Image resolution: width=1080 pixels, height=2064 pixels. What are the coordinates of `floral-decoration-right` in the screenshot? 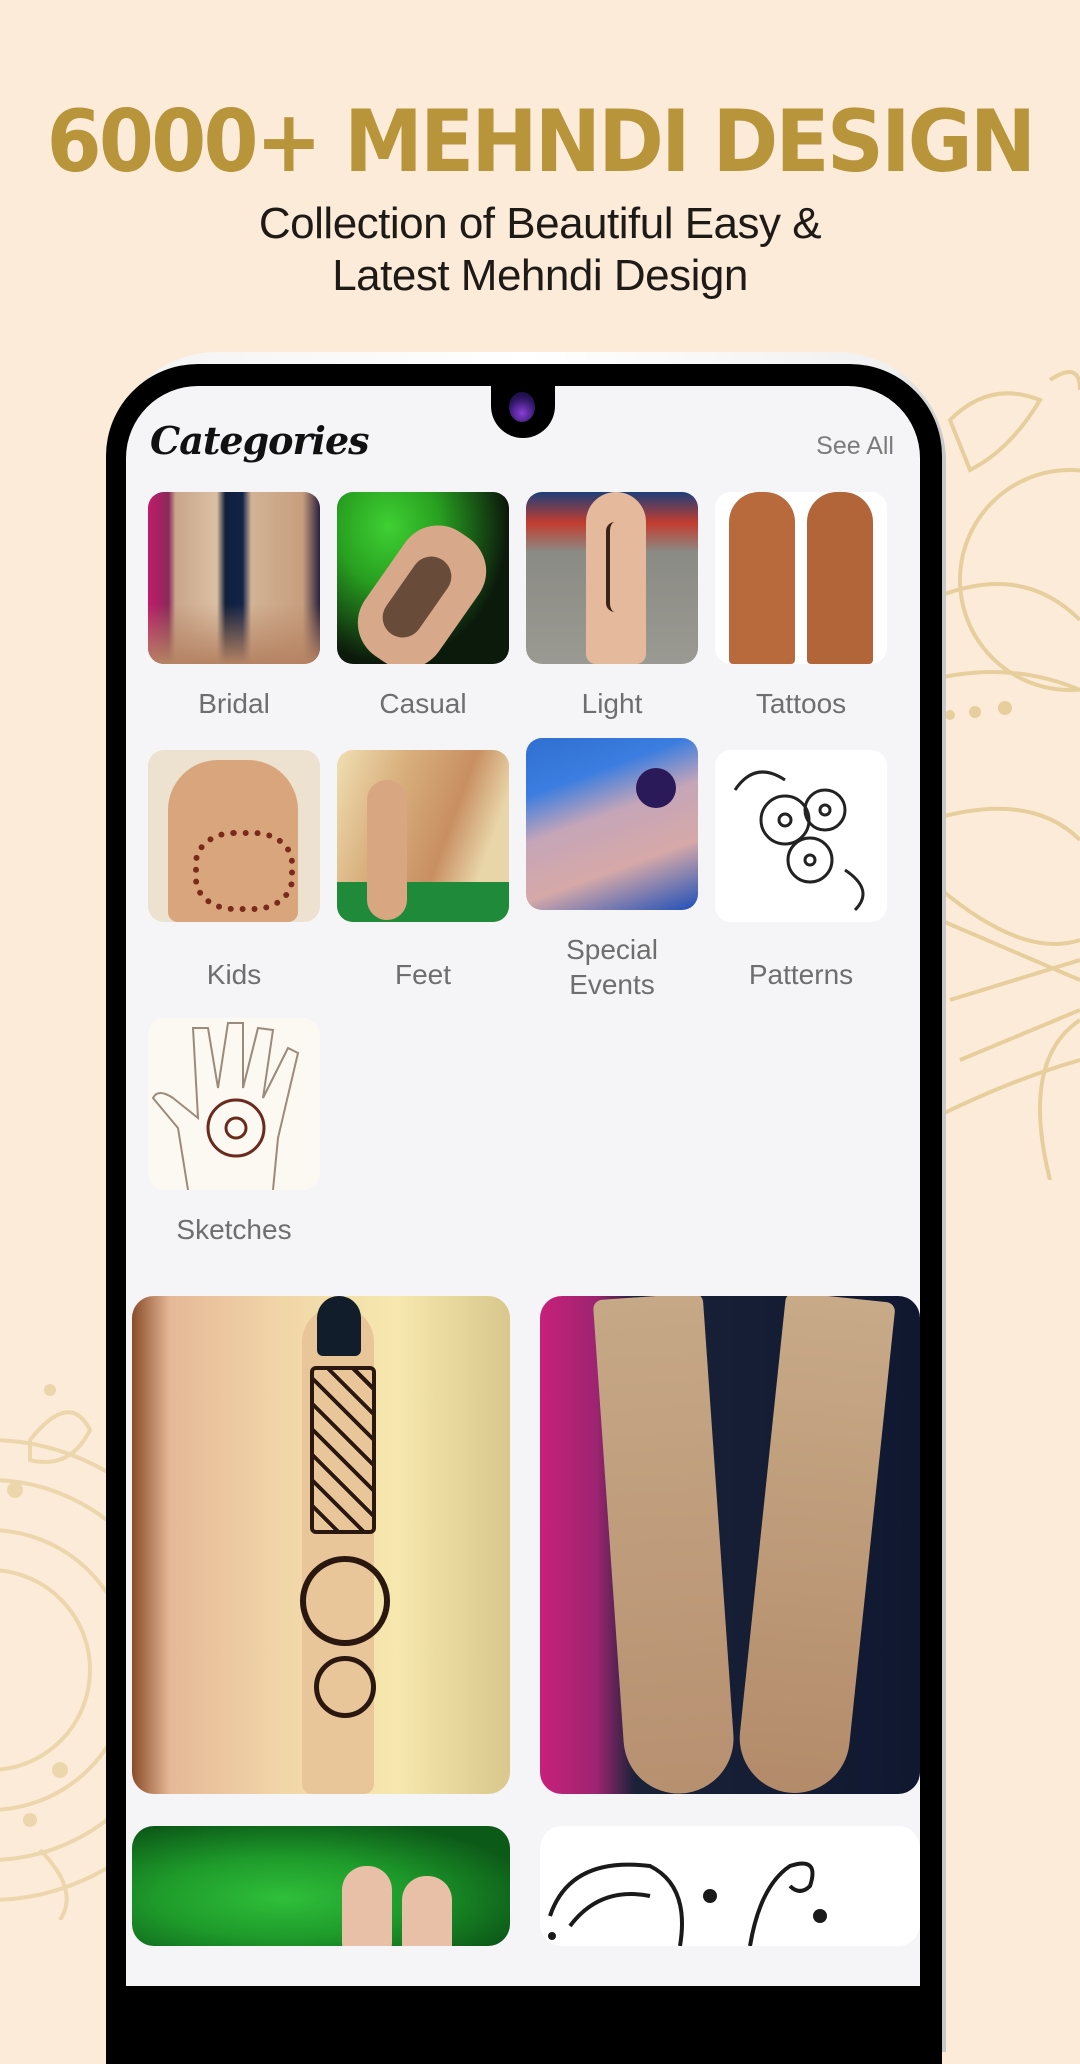 It's located at (1005, 775).